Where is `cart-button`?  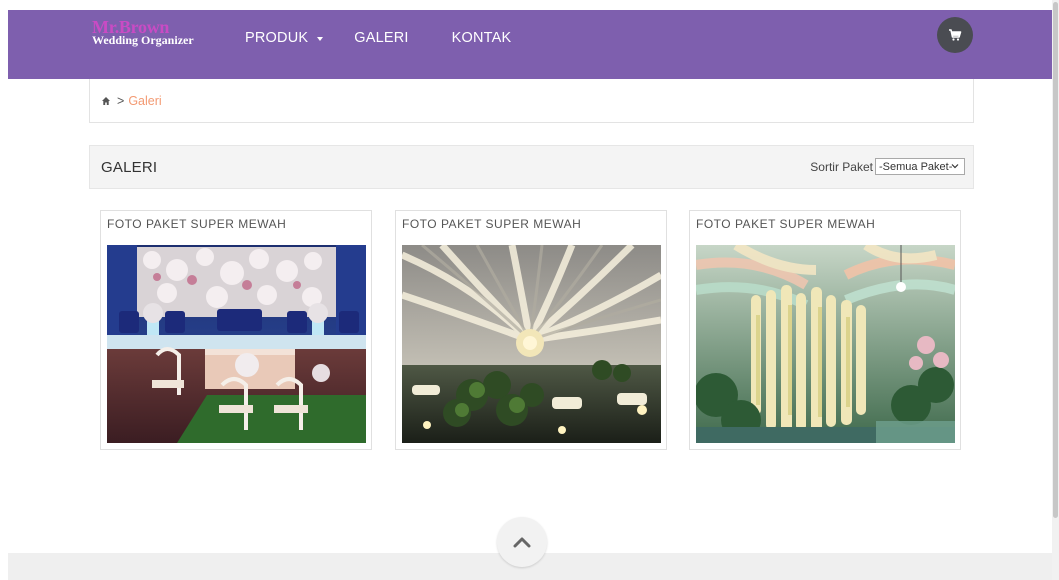 cart-button is located at coordinates (955, 35).